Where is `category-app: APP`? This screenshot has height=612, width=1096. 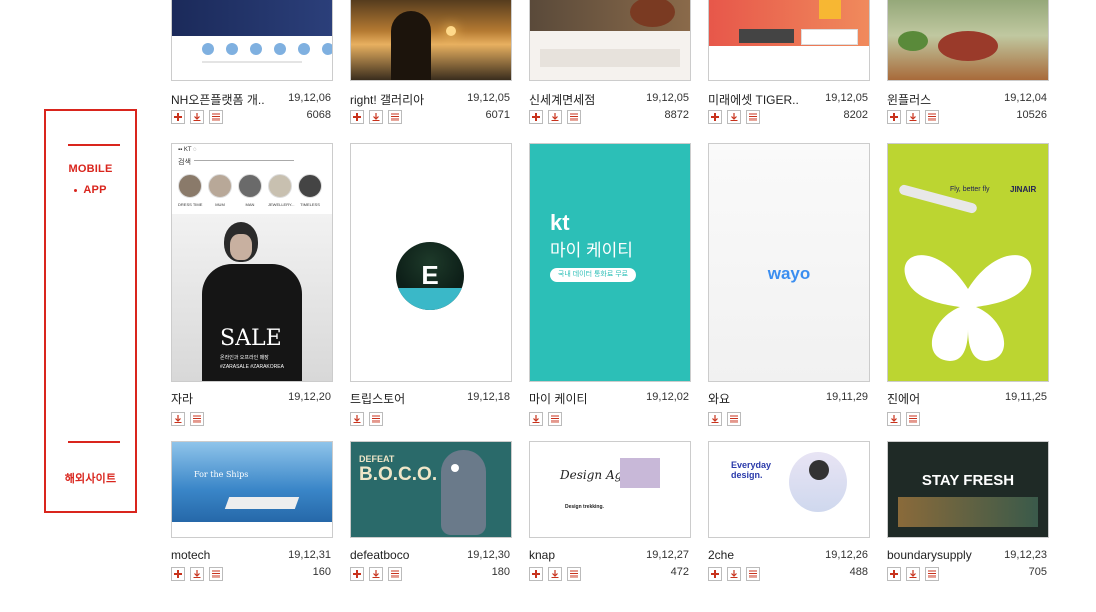
category-app: APP is located at coordinates (90, 190).